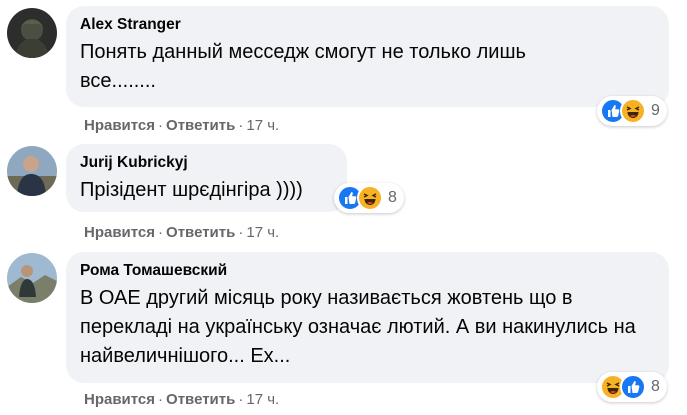 The height and width of the screenshot is (415, 687). What do you see at coordinates (191, 190) in the screenshot?
I see `comment-text: Прізідент шрєдінгіра ))))` at bounding box center [191, 190].